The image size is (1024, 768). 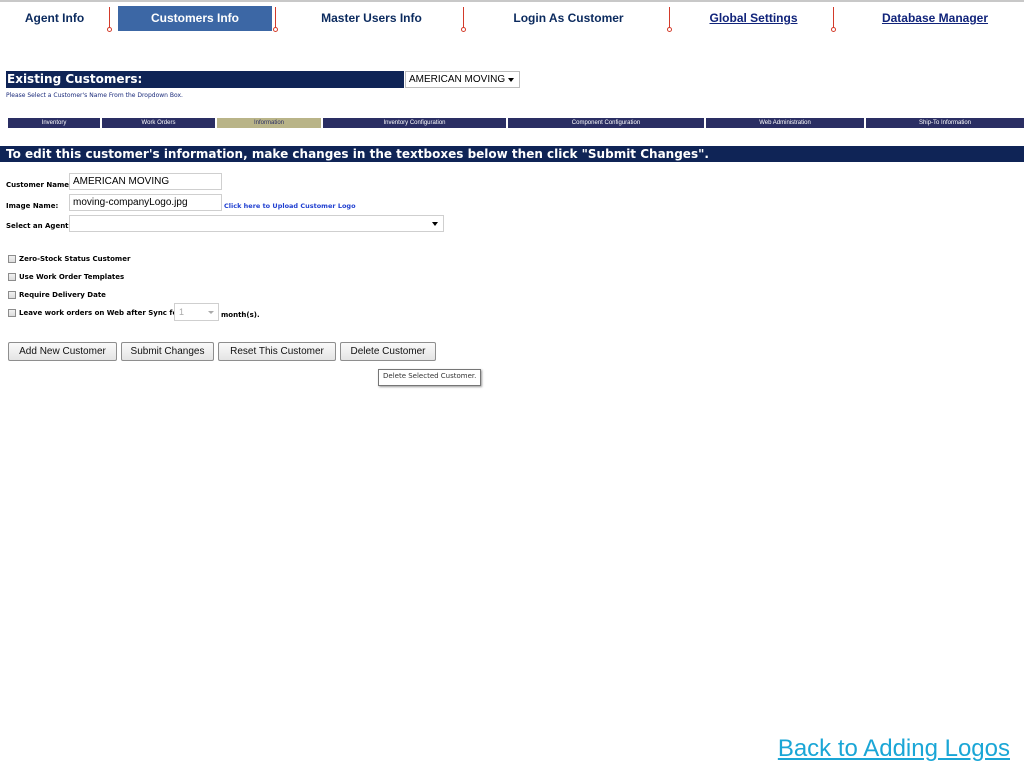 What do you see at coordinates (182, 312) in the screenshot?
I see `months-value: 1` at bounding box center [182, 312].